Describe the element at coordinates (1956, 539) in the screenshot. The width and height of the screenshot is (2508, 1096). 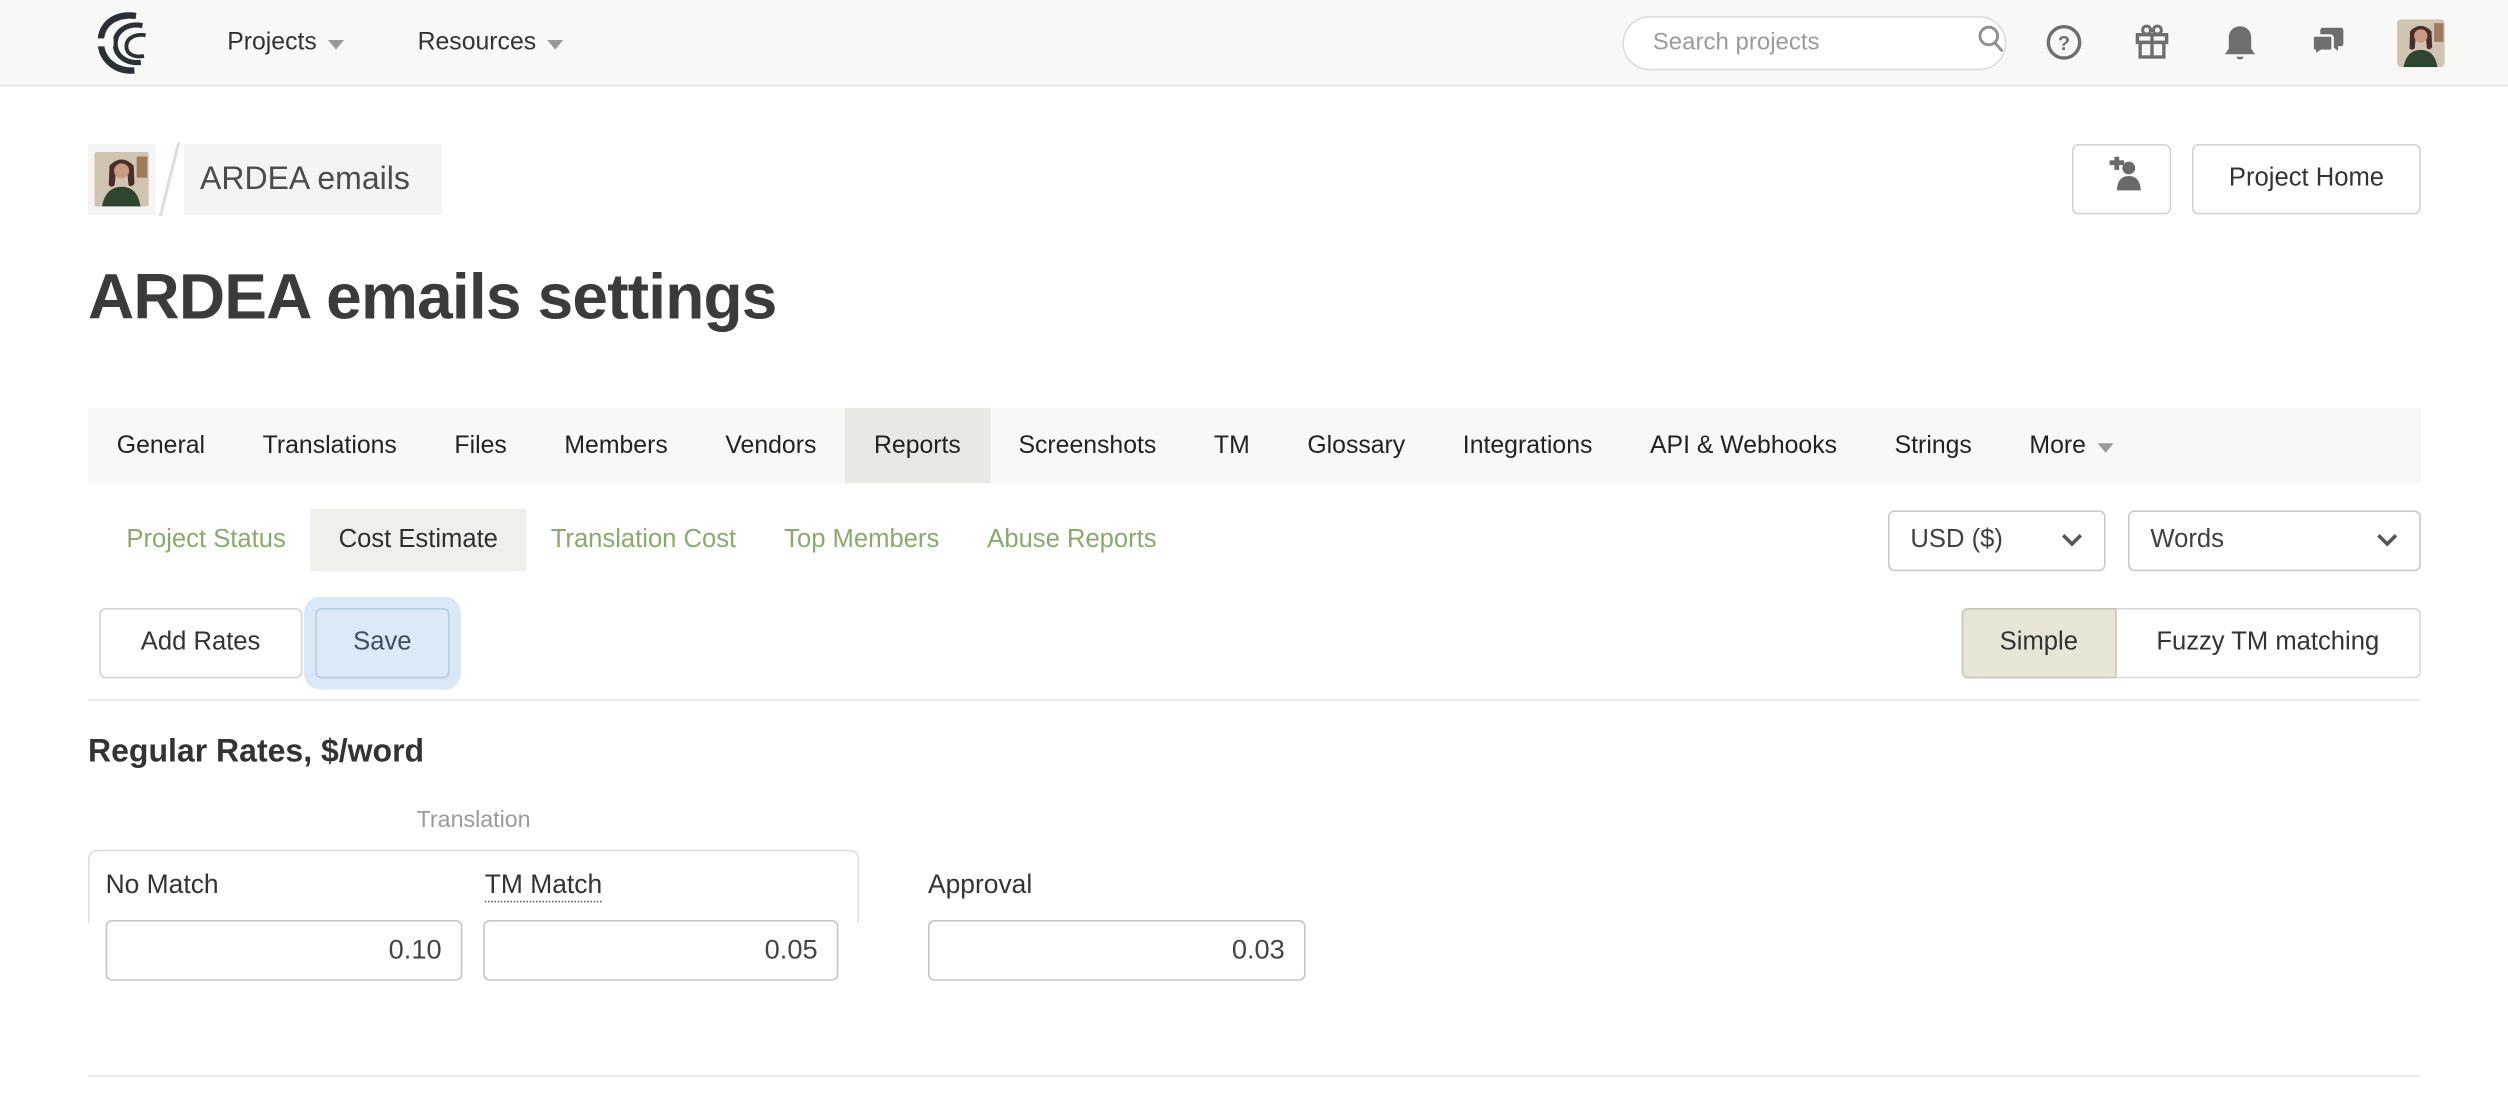
I see `currency-select-value: USD ($)` at that location.